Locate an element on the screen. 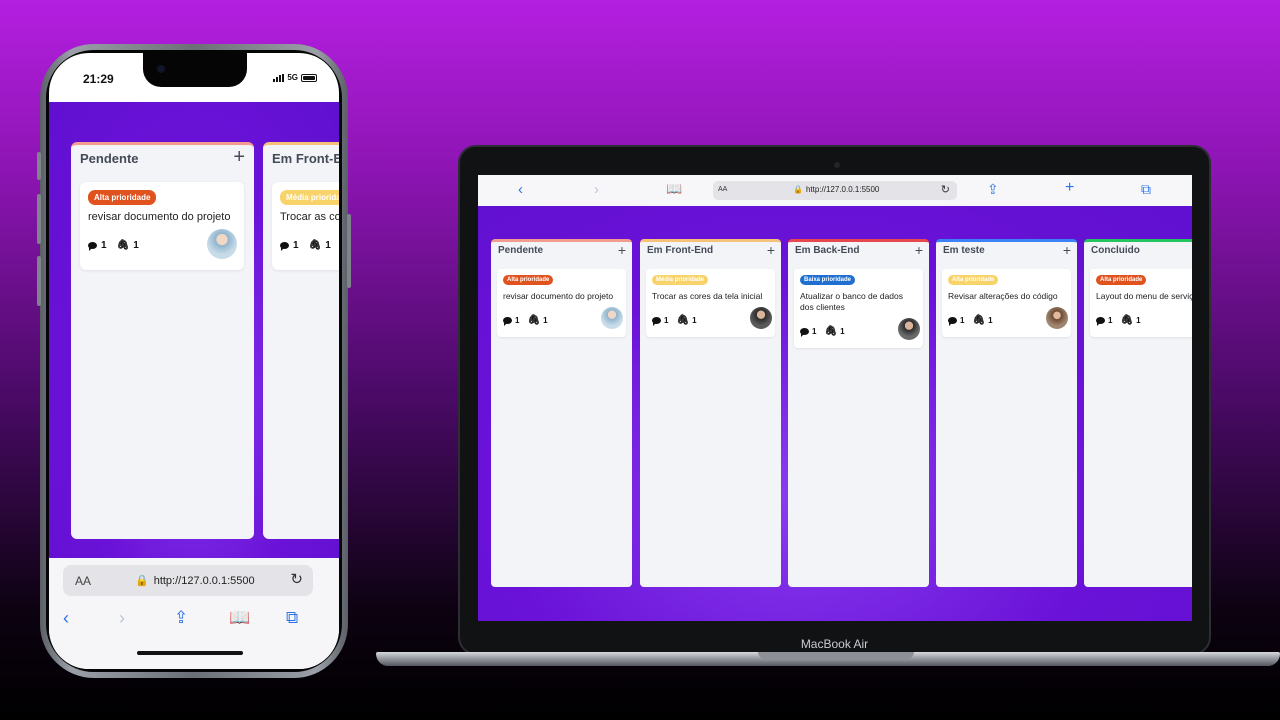 The width and height of the screenshot is (1280, 720). column-title: Em Front-End is located at coordinates (680, 250).